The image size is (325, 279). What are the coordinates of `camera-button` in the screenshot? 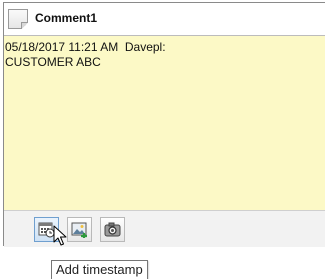 It's located at (112, 229).